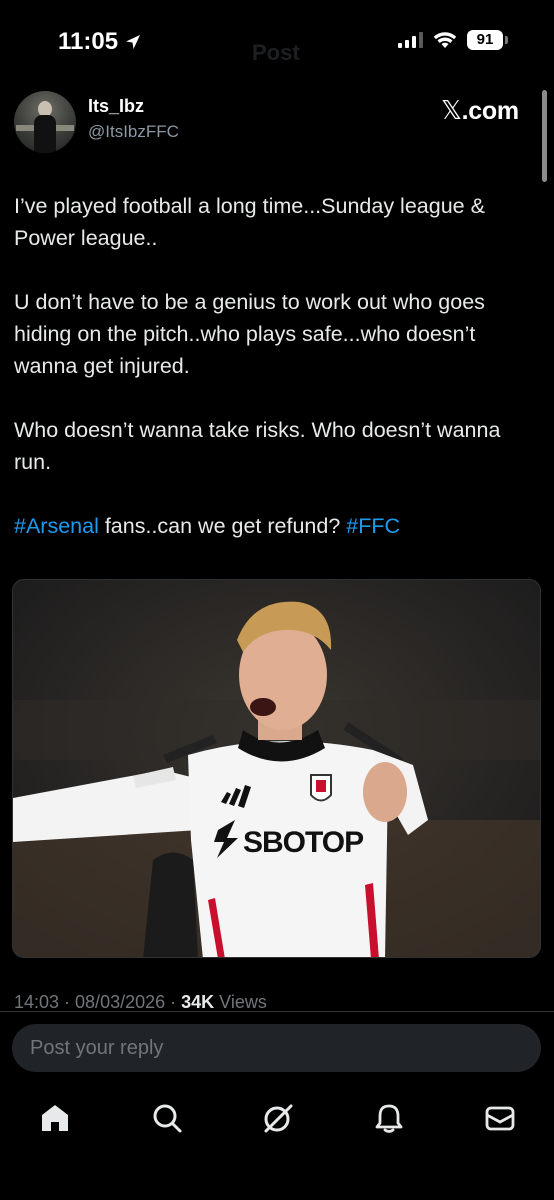 The image size is (554, 1200). I want to click on tweet-text-span: fans..can we get refund?, so click(222, 526).